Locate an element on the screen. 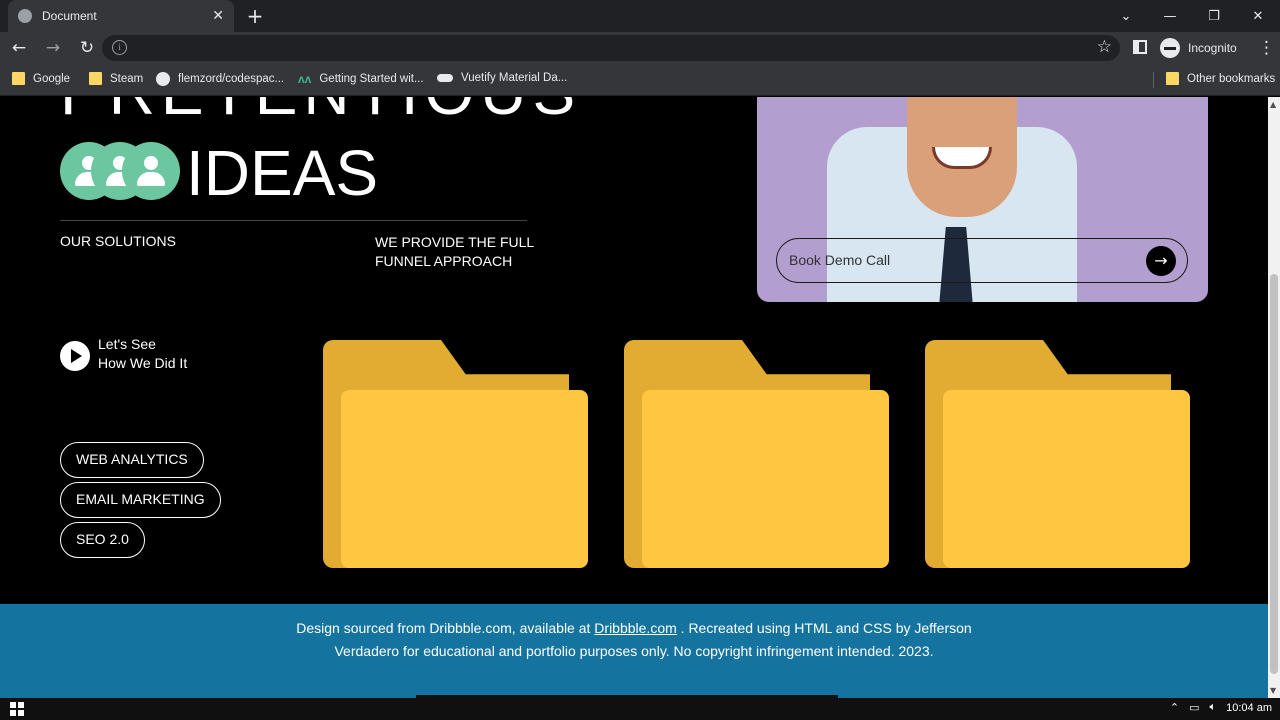 The height and width of the screenshot is (720, 1280). browser-menu-icon: ⋮ is located at coordinates (1266, 48).